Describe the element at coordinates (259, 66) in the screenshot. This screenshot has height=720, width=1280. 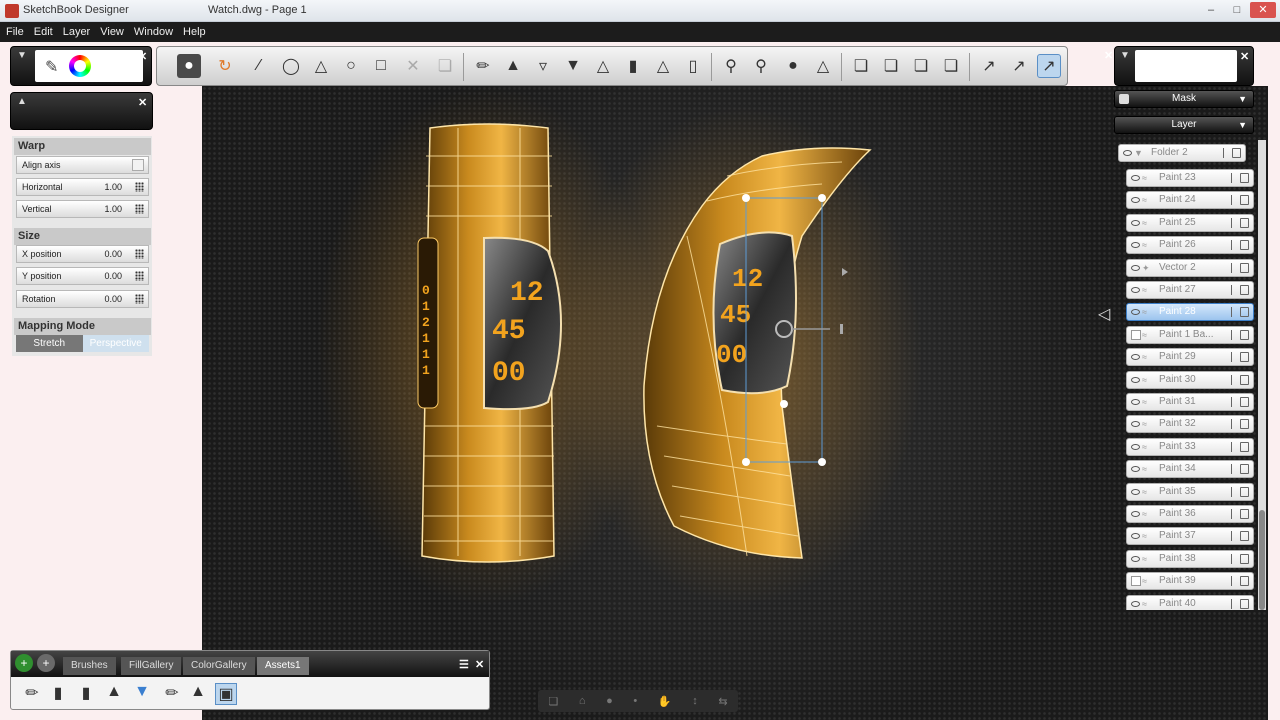
I see `line-tool-icon: ∕` at that location.